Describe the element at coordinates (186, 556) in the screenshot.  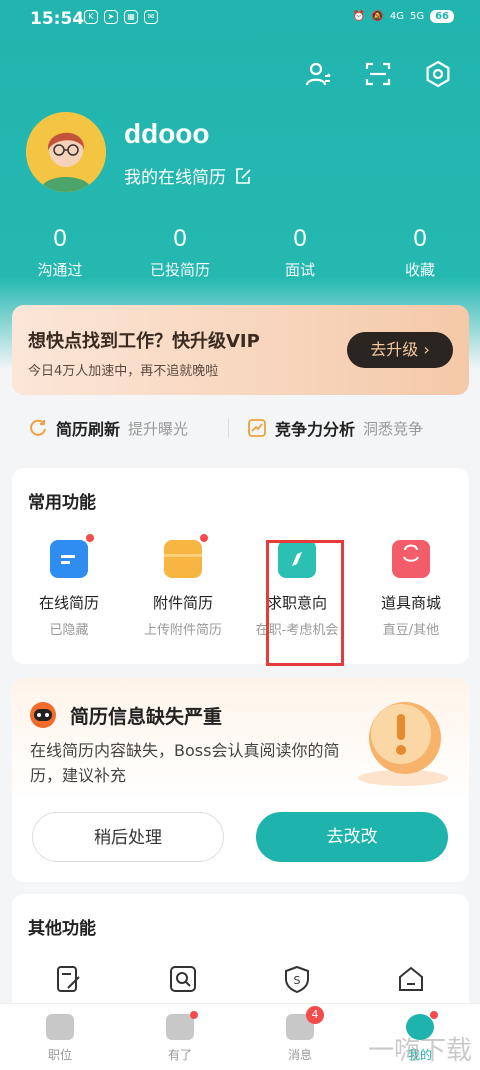
I see `folder-icon` at that location.